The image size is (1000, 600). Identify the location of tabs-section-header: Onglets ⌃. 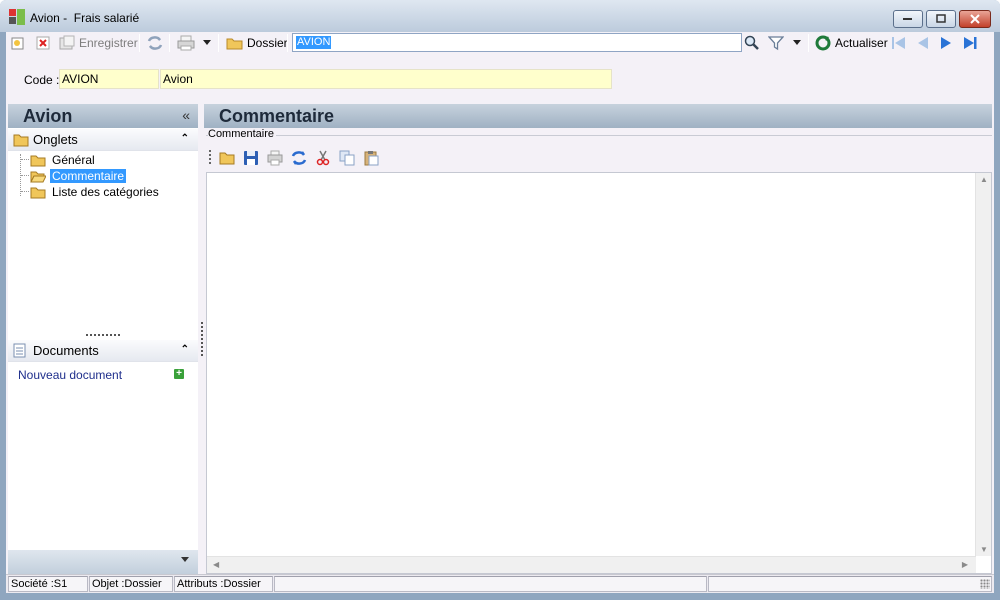
(103, 140).